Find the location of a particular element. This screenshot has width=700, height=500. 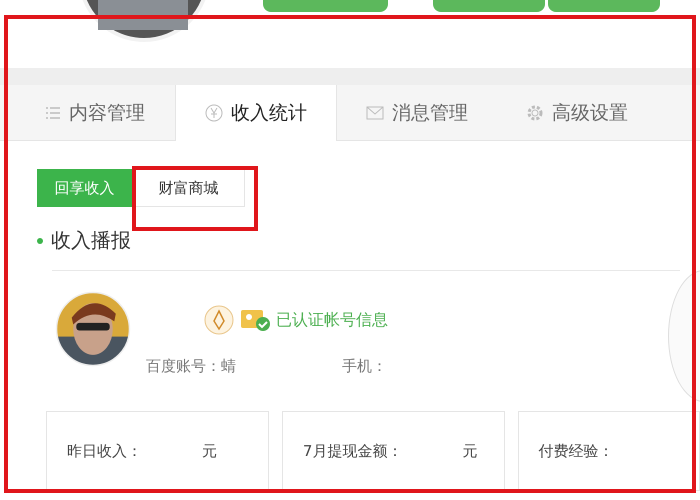

tab: 内容管理 is located at coordinates (95, 112).